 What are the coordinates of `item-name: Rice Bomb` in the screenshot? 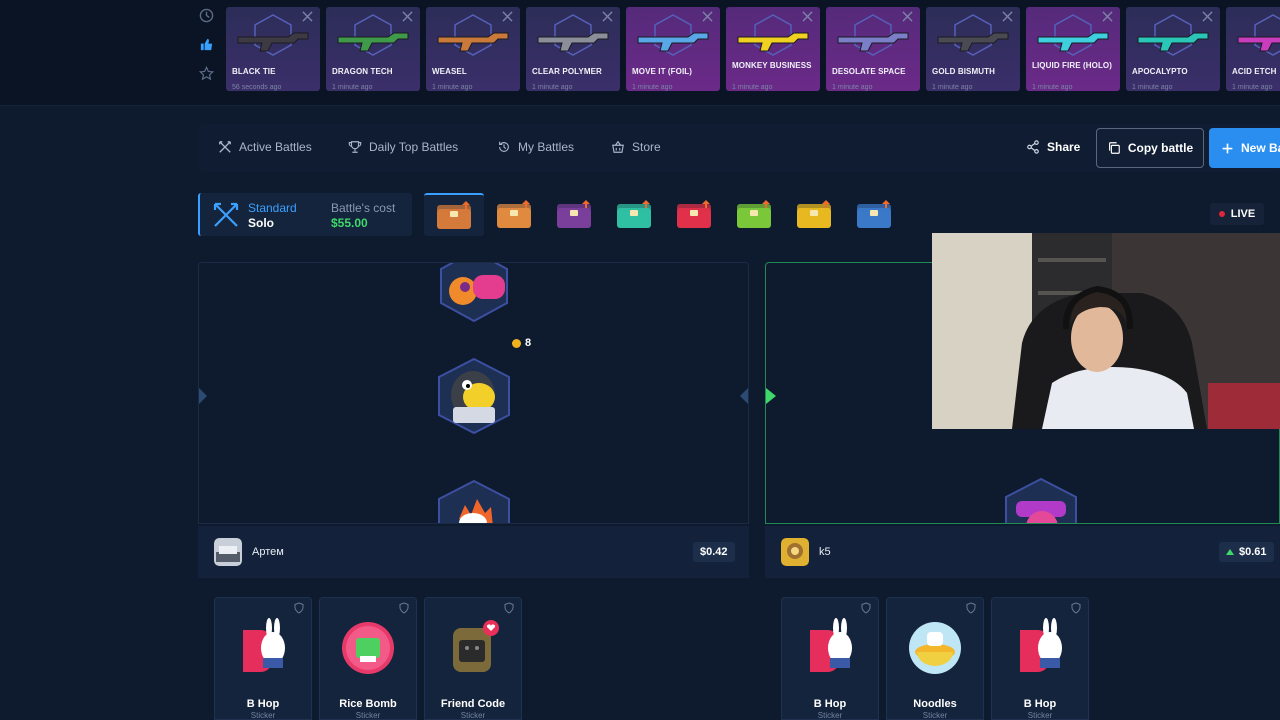 It's located at (368, 704).